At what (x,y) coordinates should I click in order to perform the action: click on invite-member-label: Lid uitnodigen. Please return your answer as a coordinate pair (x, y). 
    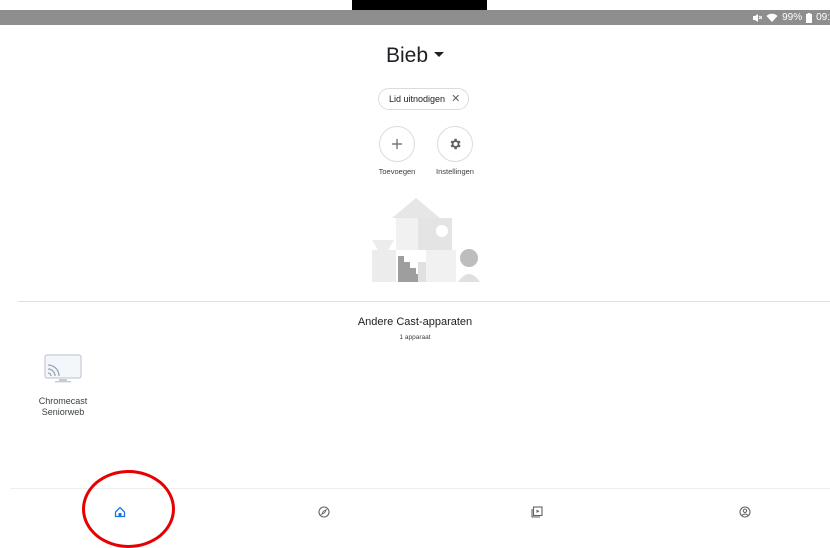
    Looking at the image, I should click on (417, 99).